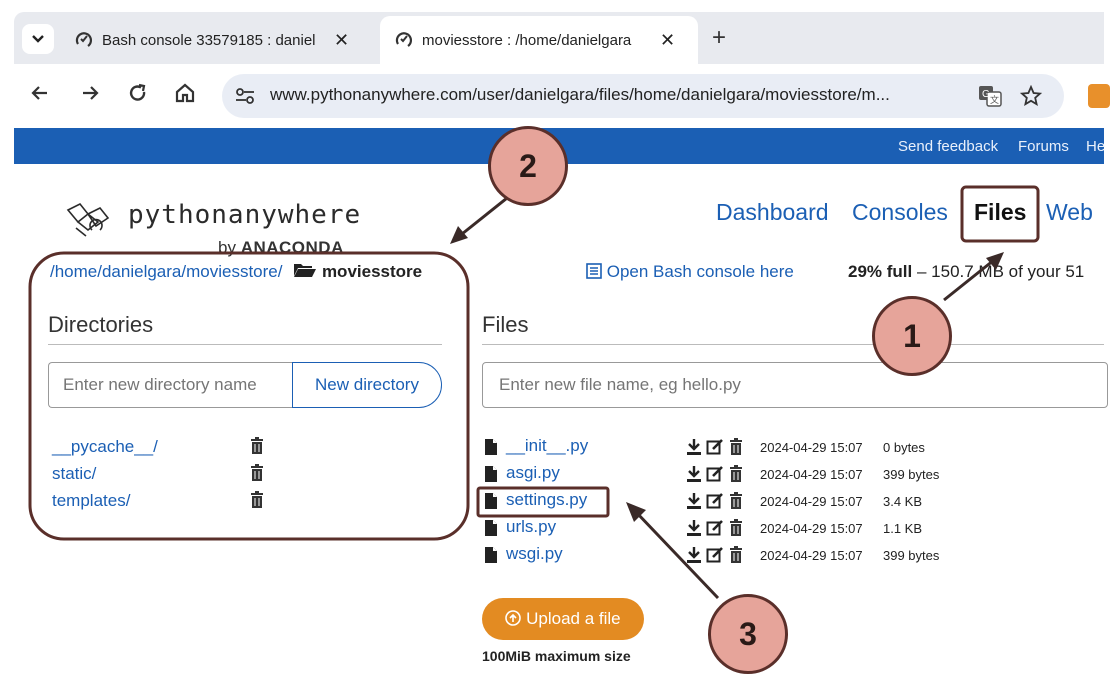 Image resolution: width=1118 pixels, height=699 pixels. I want to click on callout-badge-3: 3, so click(748, 634).